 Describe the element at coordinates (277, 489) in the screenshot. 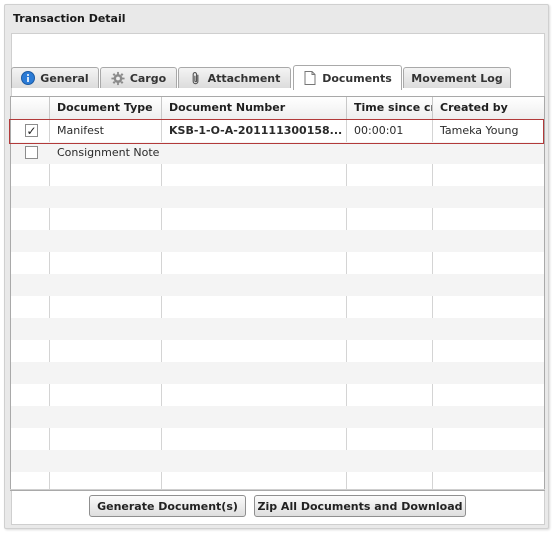

I see `footer-divider` at that location.